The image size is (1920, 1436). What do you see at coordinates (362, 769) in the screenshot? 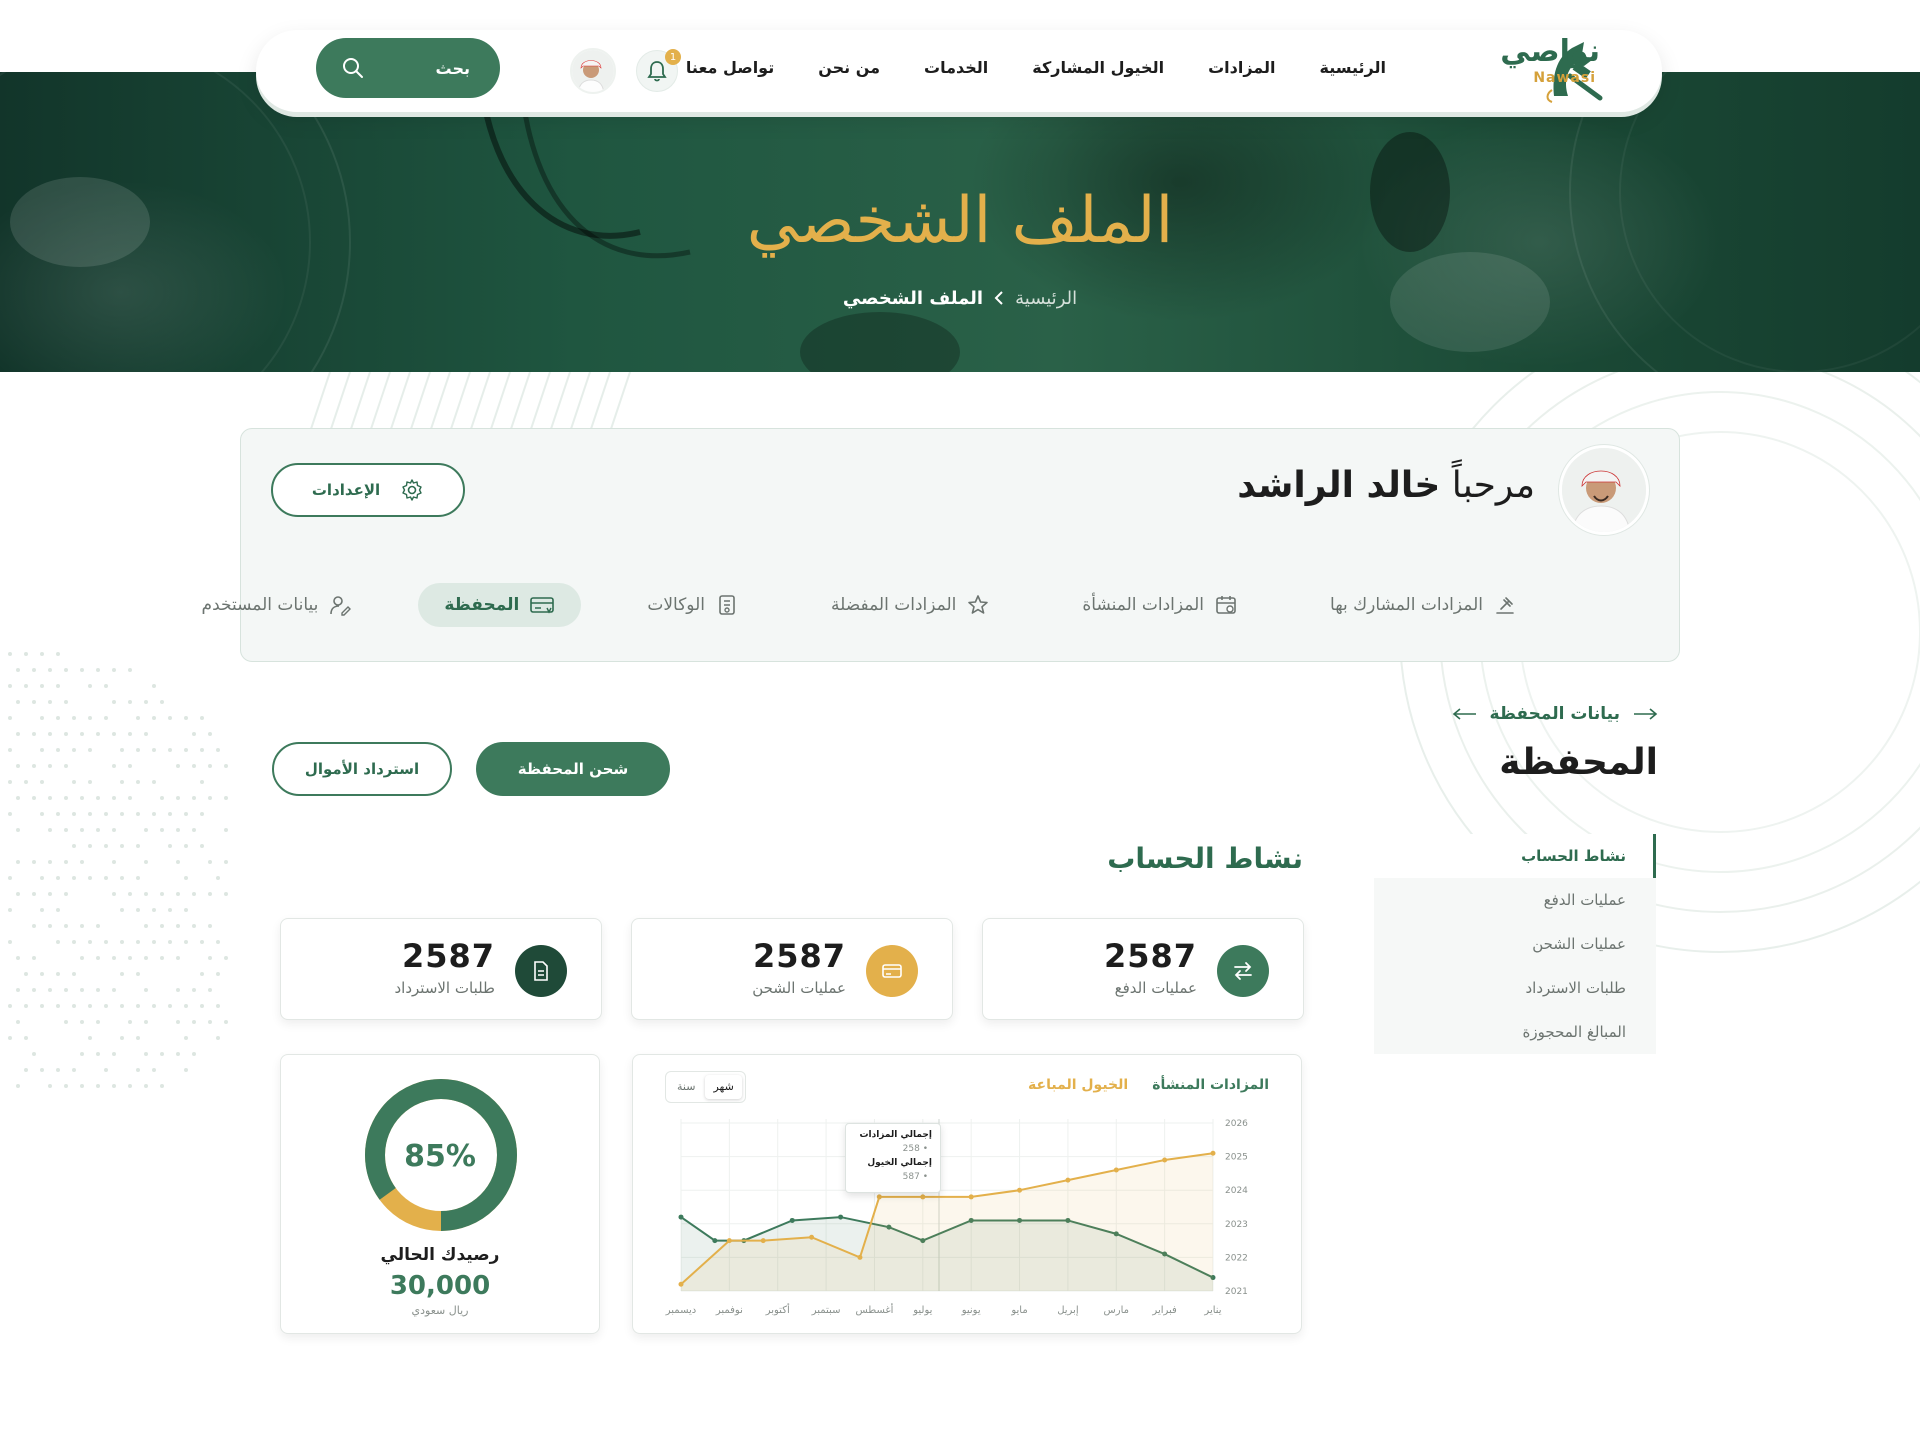
I see `refund-button: استرداد الأموال` at bounding box center [362, 769].